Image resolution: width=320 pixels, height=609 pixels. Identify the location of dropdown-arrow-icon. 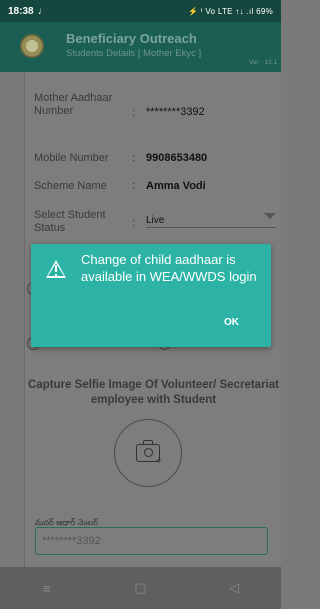
(270, 216).